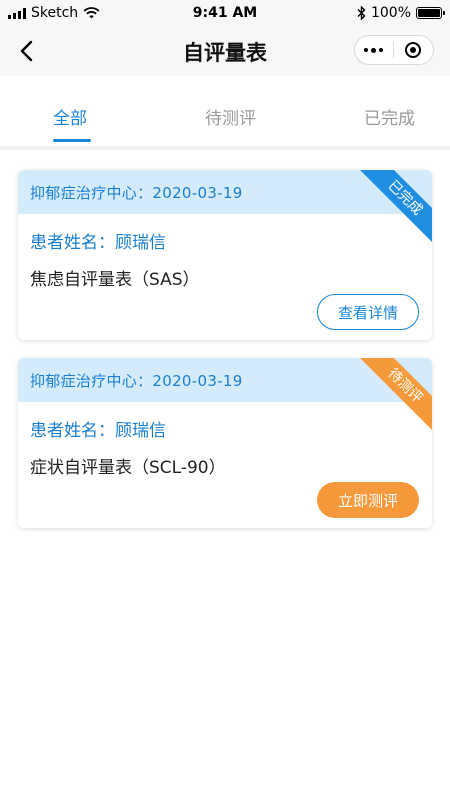 Image resolution: width=450 pixels, height=800 pixels. What do you see at coordinates (361, 13) in the screenshot?
I see `bluetooth-icon` at bounding box center [361, 13].